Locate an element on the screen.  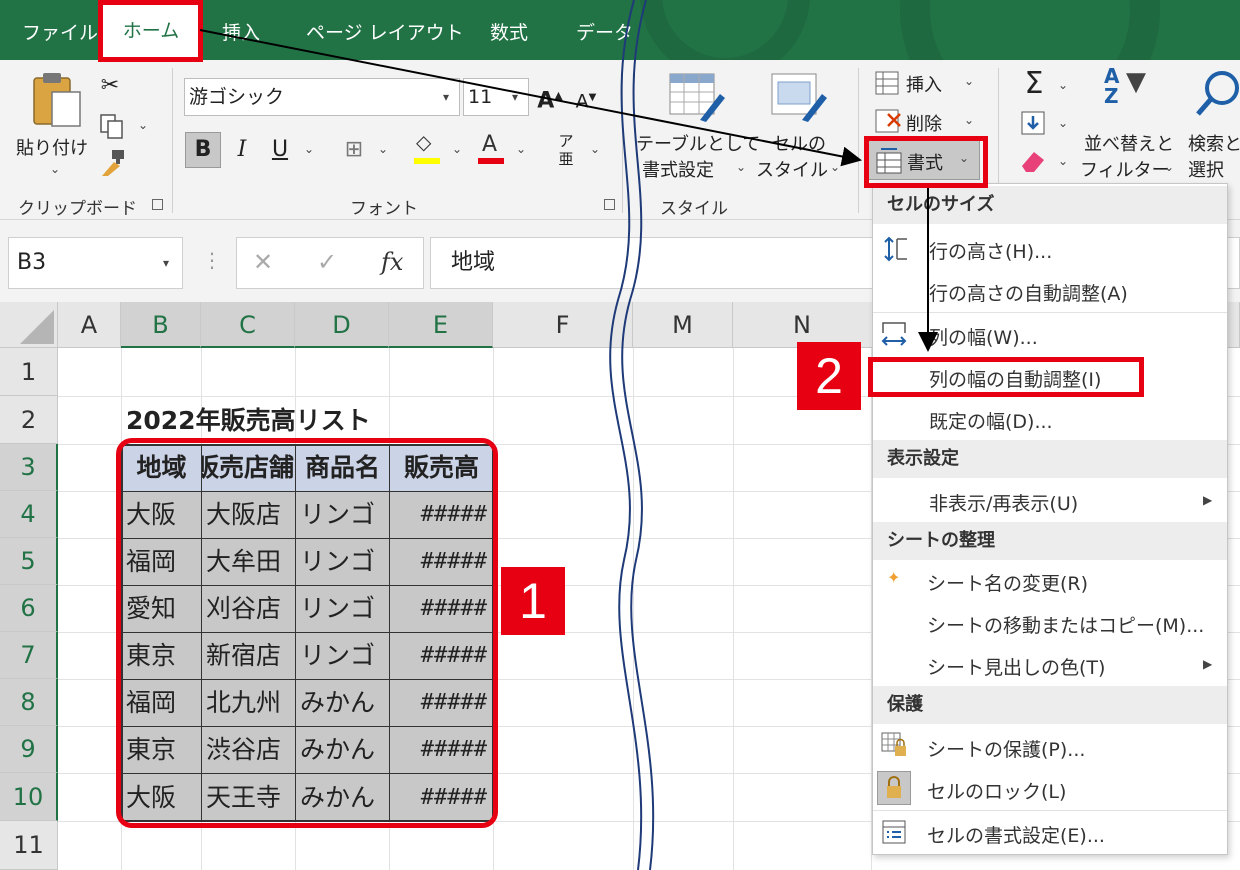
row-header: 5 is located at coordinates (29, 561).